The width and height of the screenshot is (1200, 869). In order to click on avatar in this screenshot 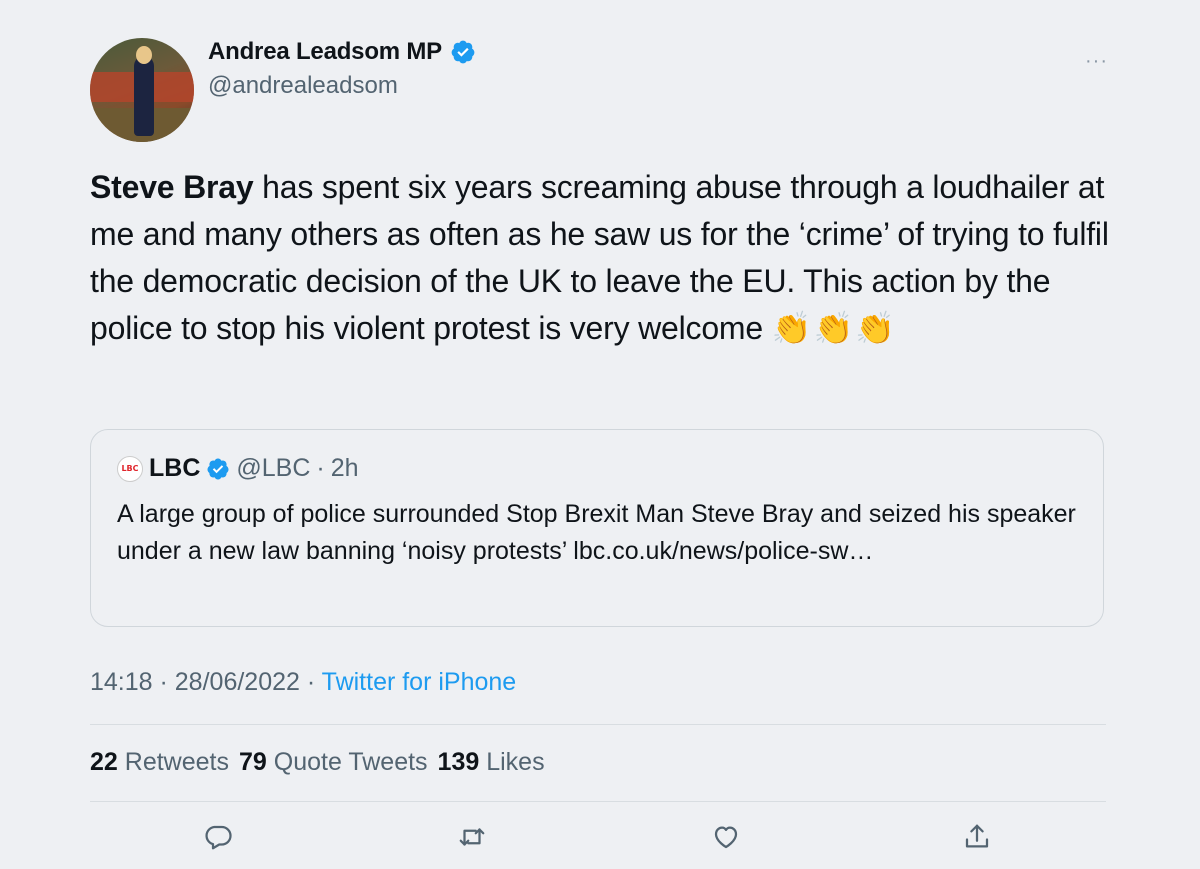, I will do `click(142, 90)`.